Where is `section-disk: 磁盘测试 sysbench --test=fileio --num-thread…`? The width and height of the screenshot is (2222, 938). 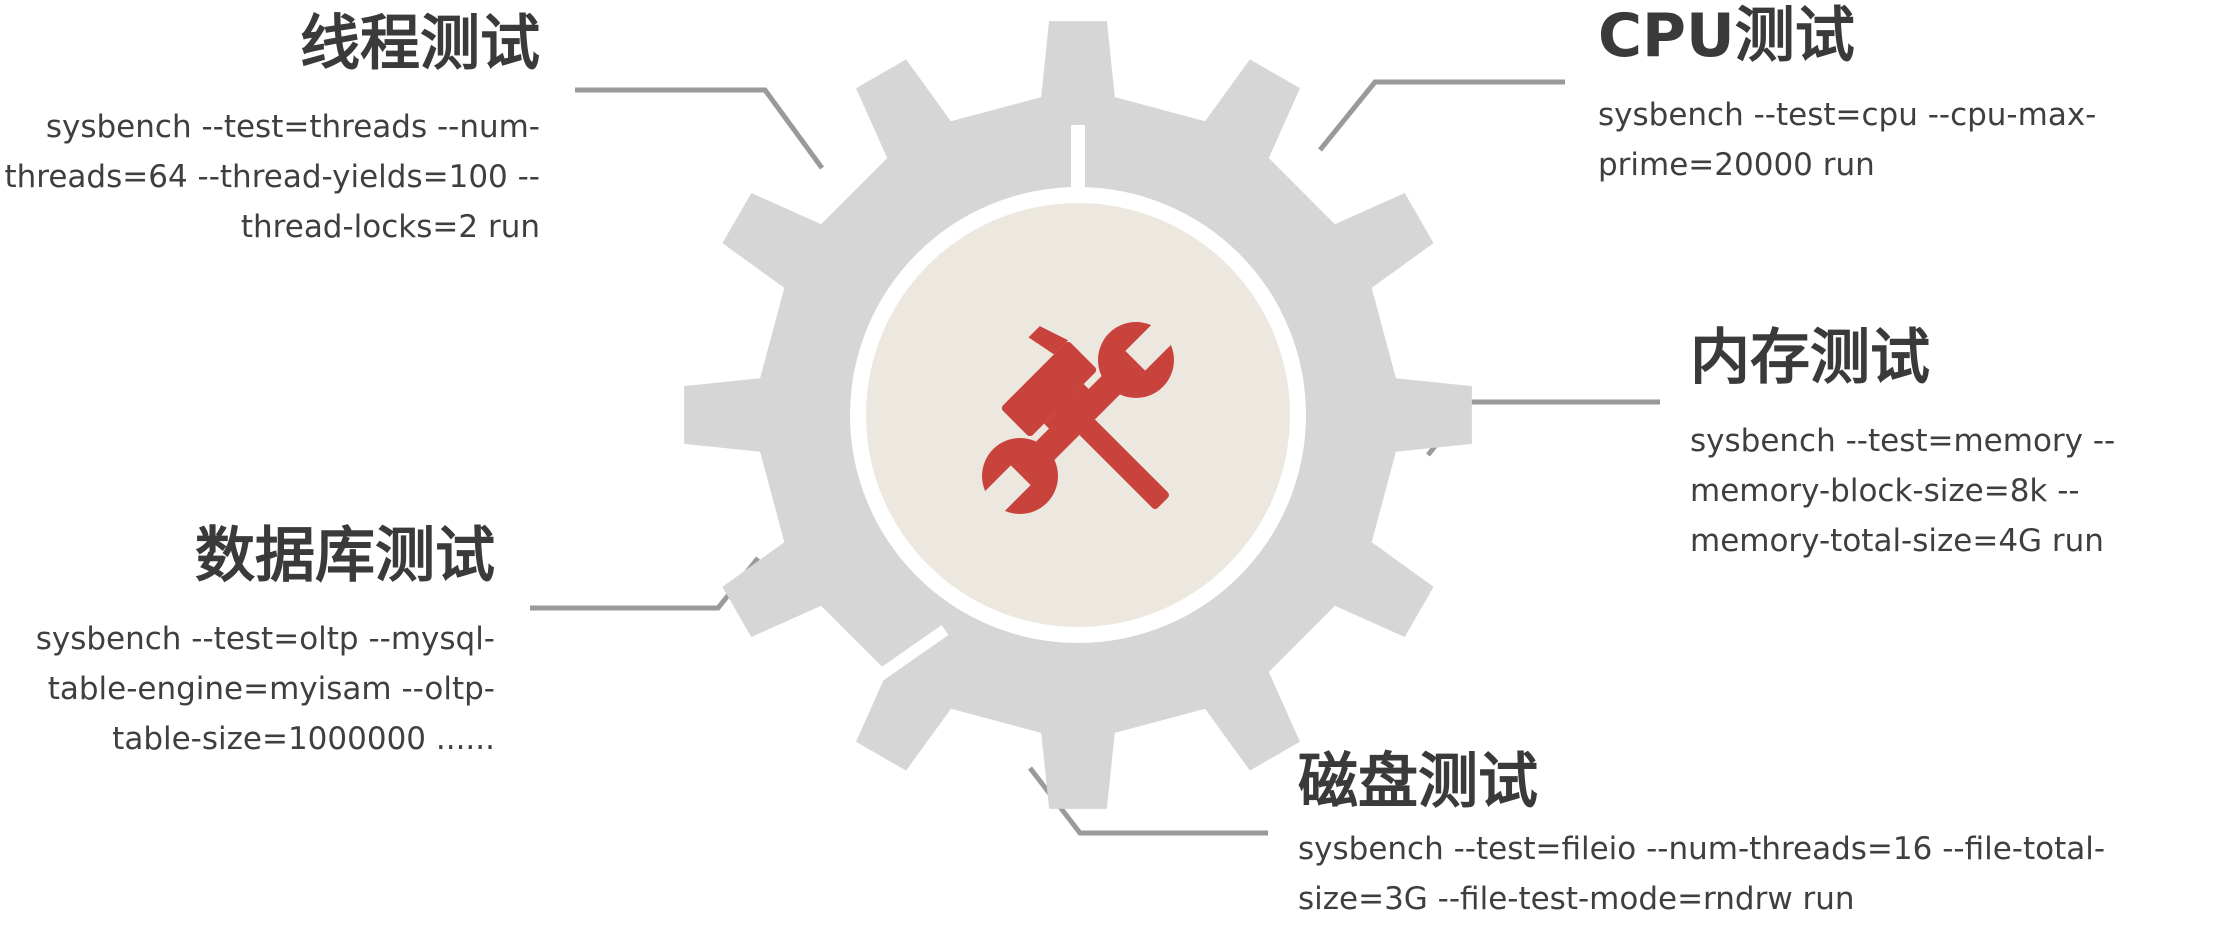
section-disk: 磁盘测试 sysbench --test=fileio --num-thread… is located at coordinates (1701, 835).